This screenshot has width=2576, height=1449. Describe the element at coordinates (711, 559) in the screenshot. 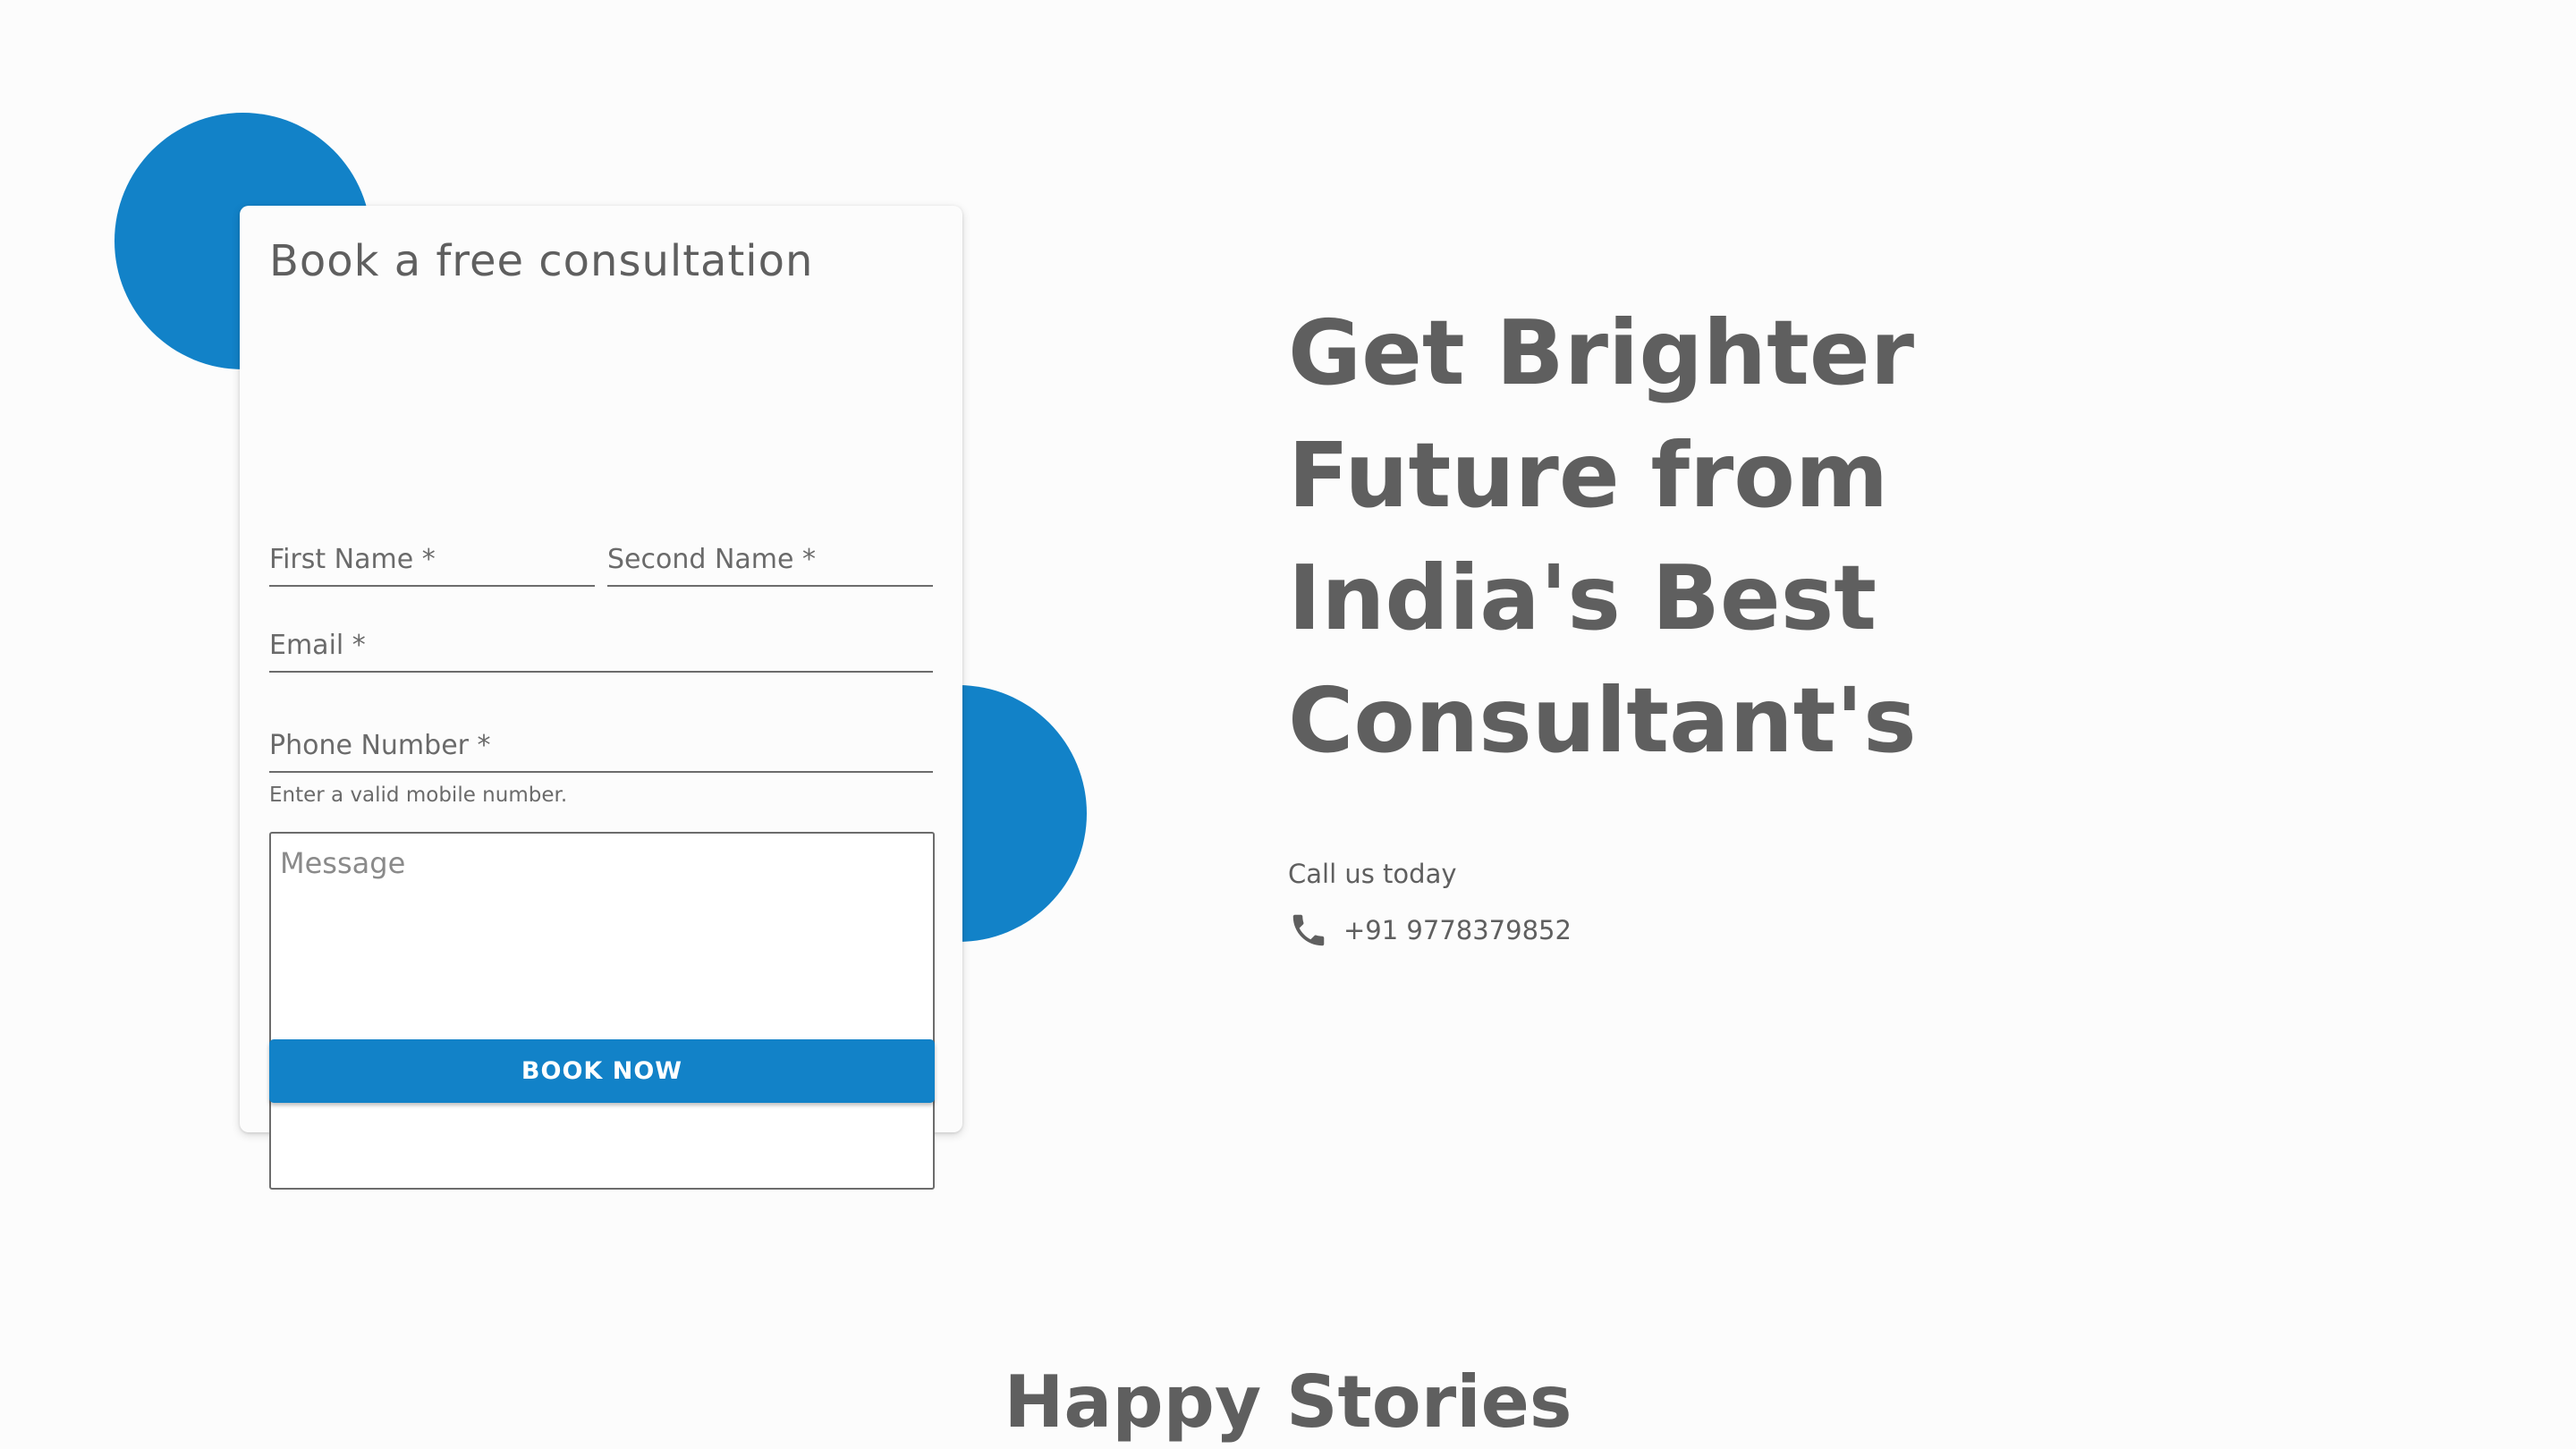

I see `second-name-label: Second Name *` at that location.